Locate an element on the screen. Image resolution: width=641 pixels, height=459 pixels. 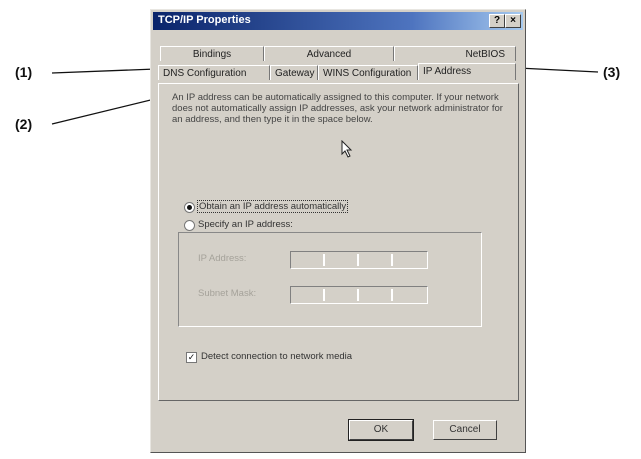
detect-media-label: Detect connection to network media is located at coordinates (276, 356).